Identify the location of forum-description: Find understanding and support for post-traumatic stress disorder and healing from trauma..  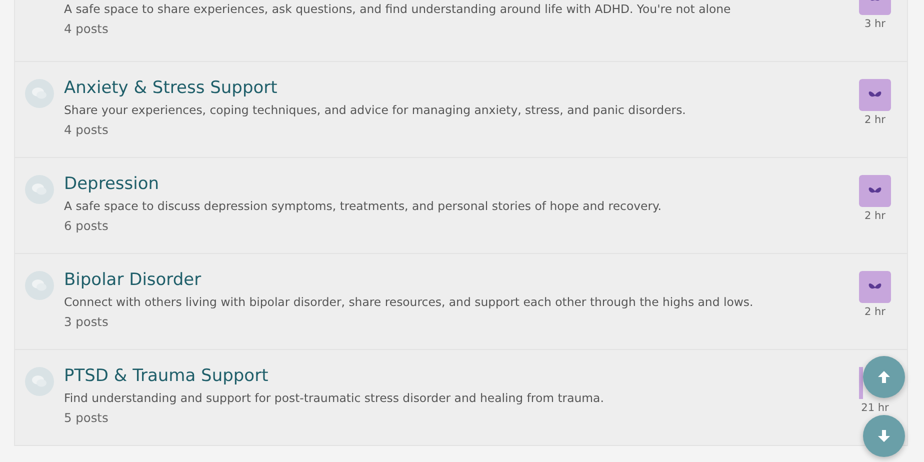
(334, 398).